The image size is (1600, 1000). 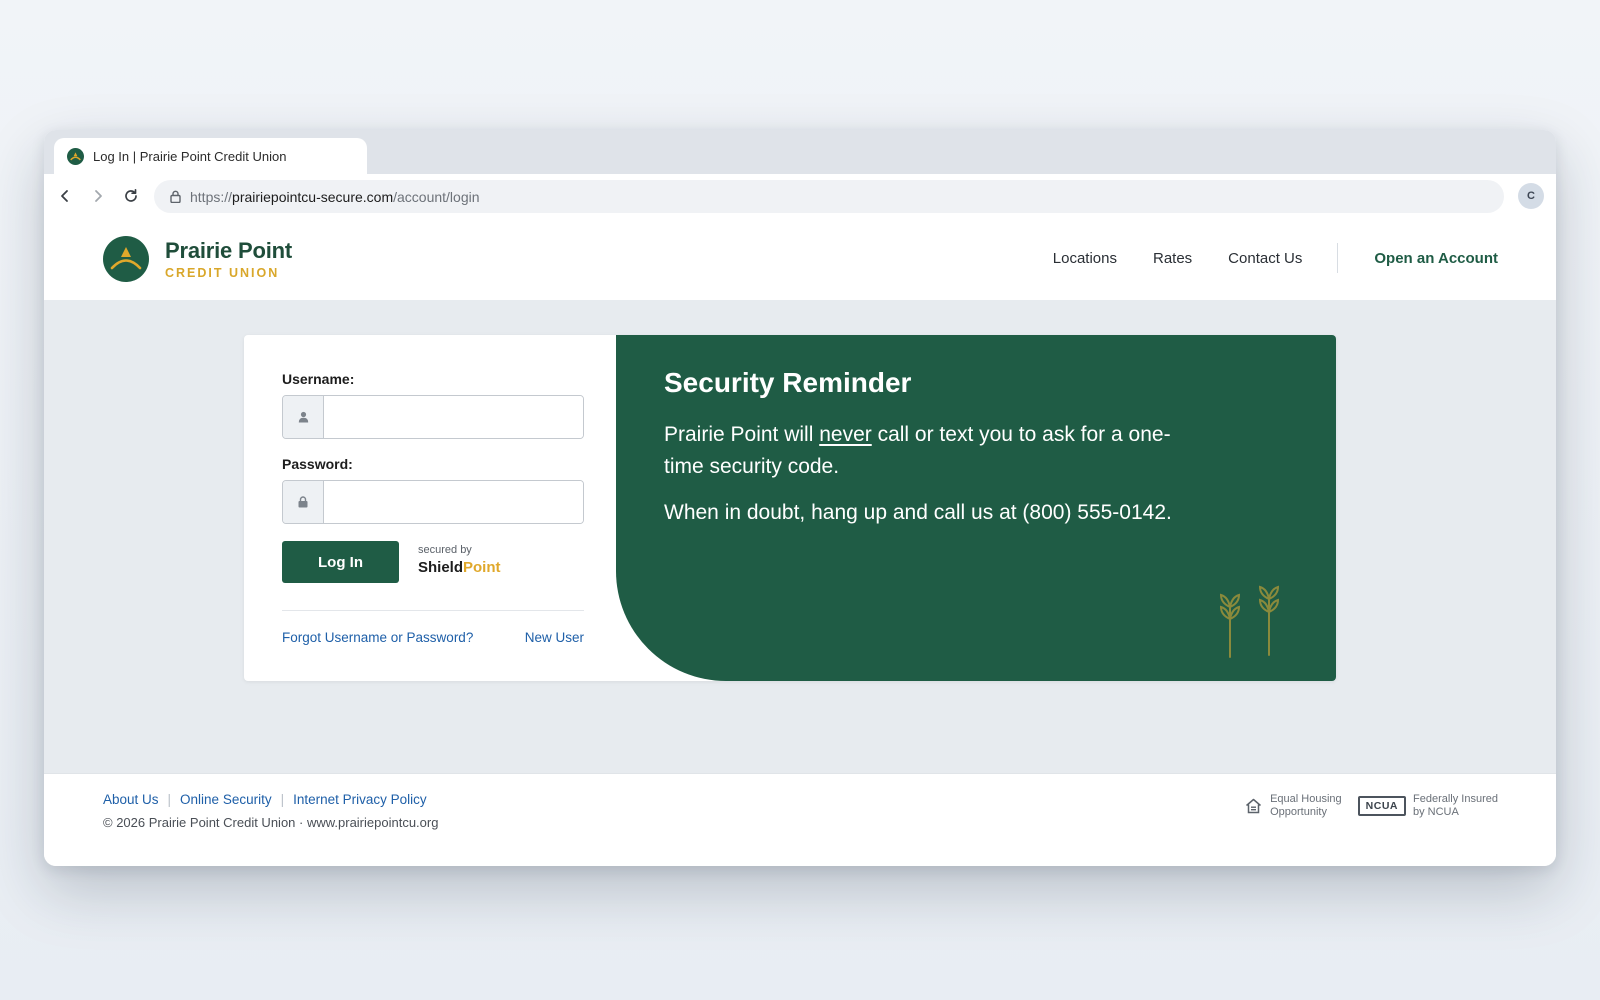 What do you see at coordinates (1531, 196) in the screenshot?
I see `profile-avatar: C` at bounding box center [1531, 196].